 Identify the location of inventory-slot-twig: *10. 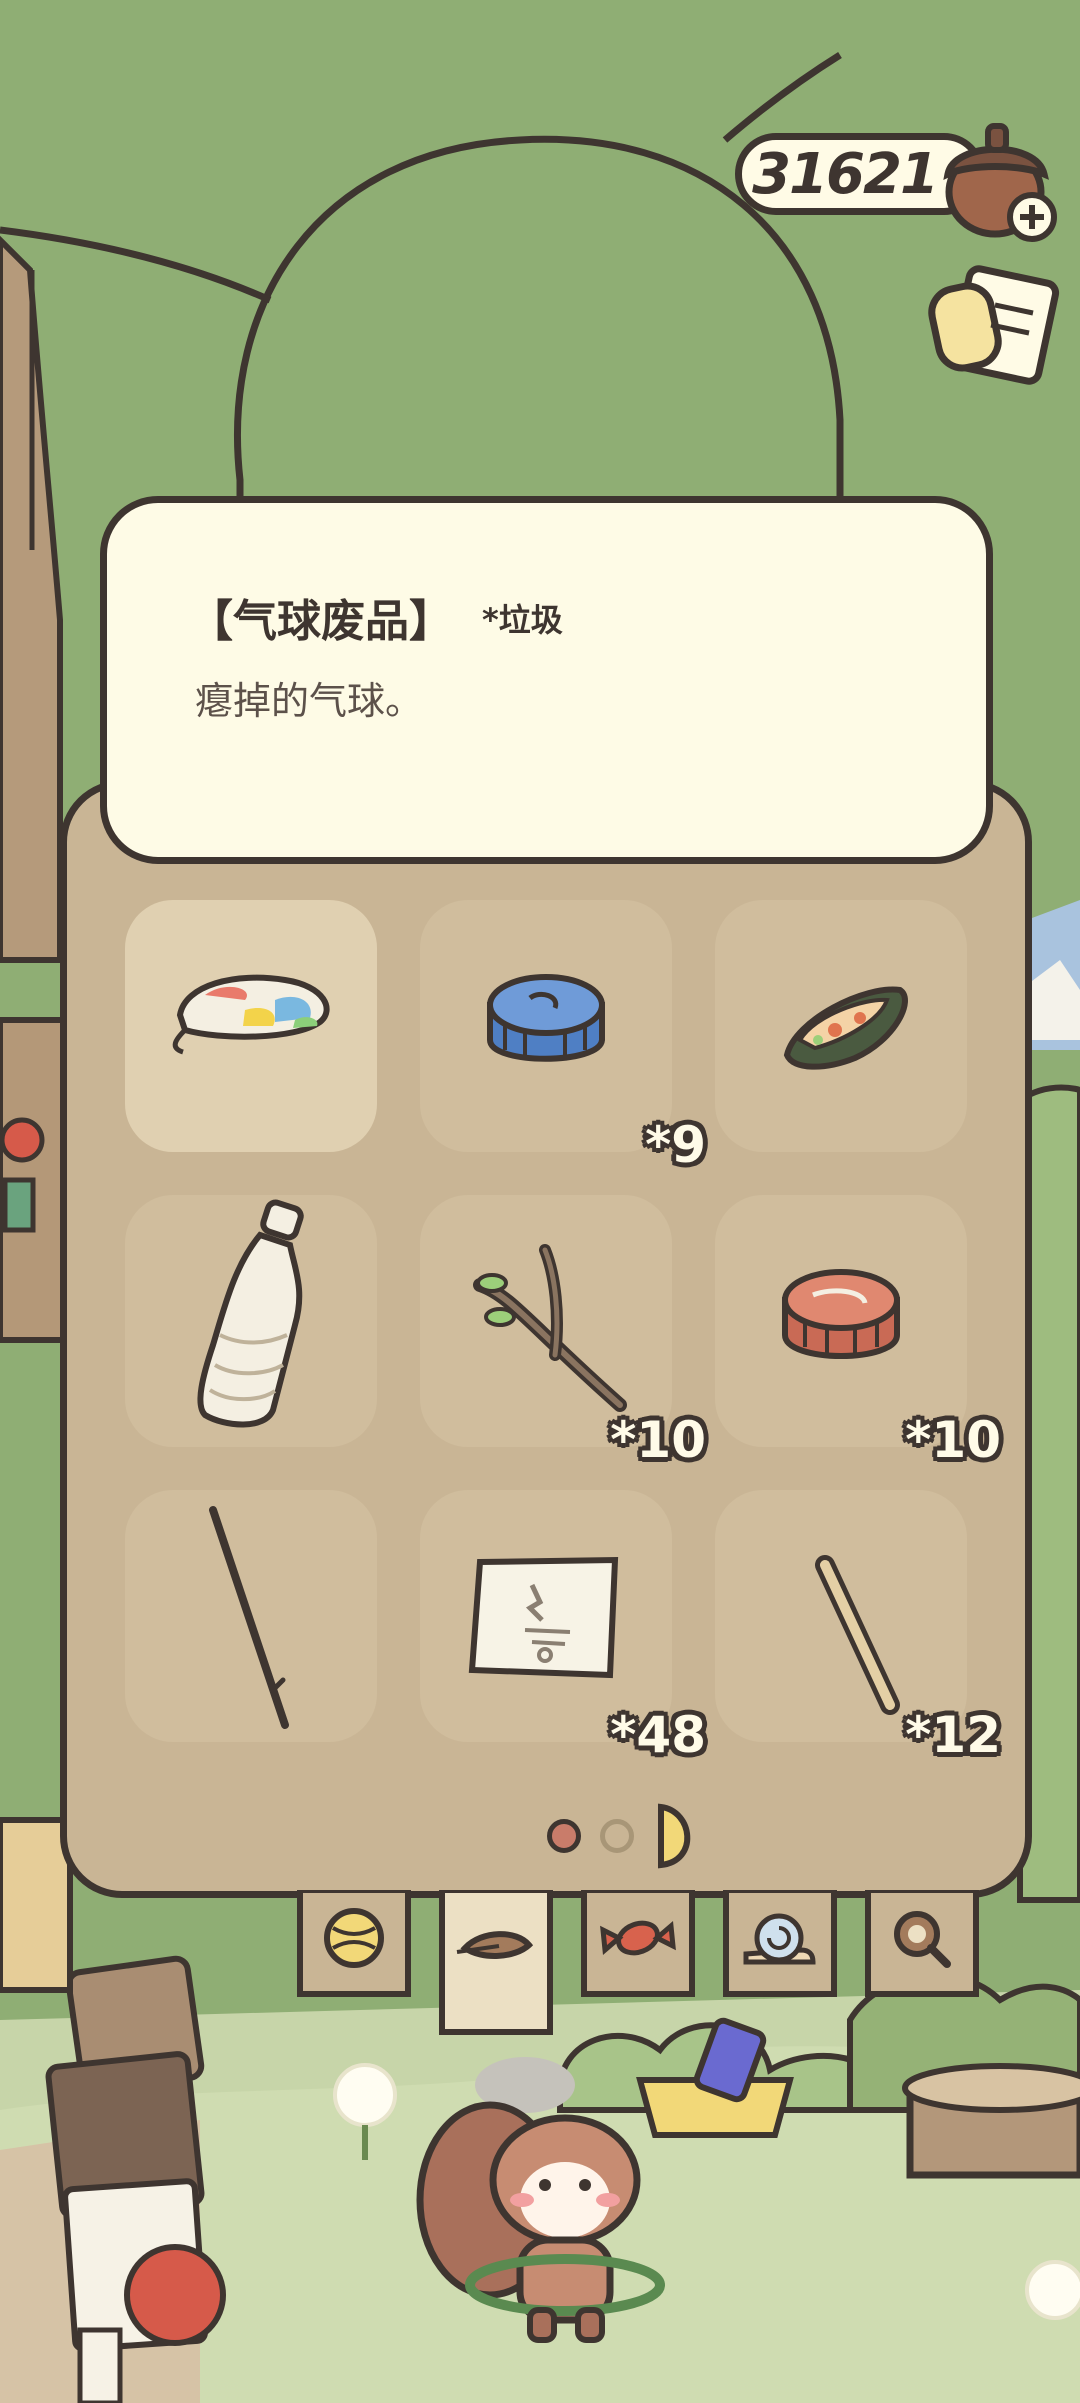
(563, 1332).